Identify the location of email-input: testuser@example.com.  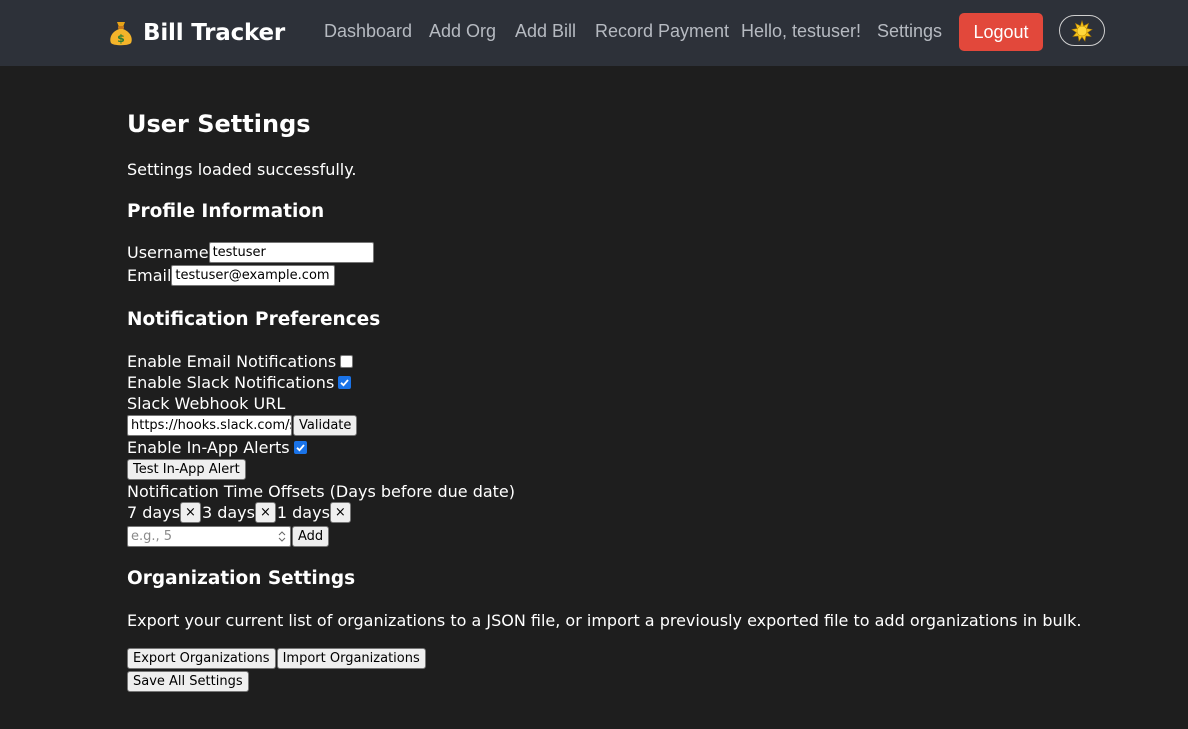
(253, 275).